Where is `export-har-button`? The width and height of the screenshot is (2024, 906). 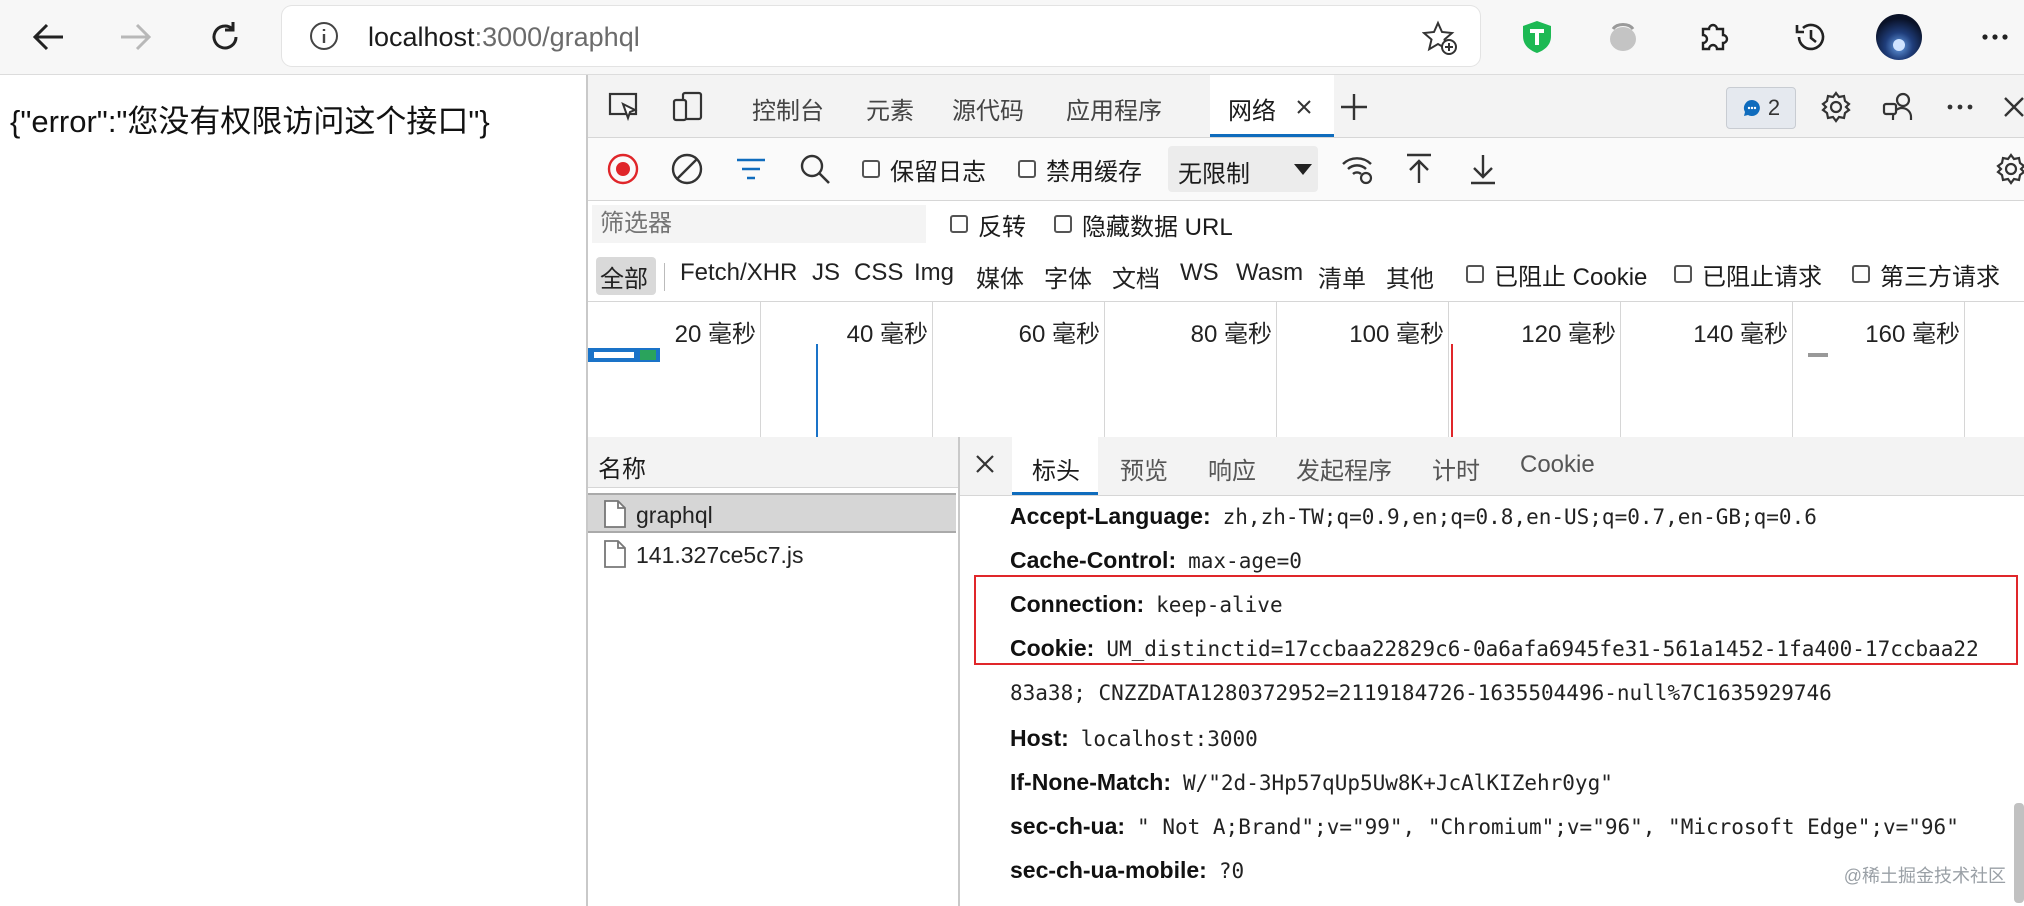
export-har-button is located at coordinates (1483, 169).